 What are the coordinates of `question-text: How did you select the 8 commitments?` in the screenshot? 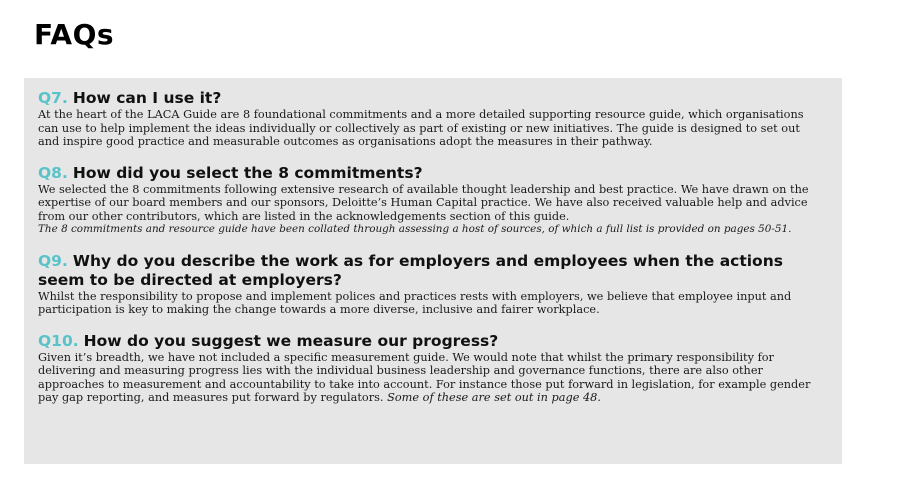 It's located at (247, 172).